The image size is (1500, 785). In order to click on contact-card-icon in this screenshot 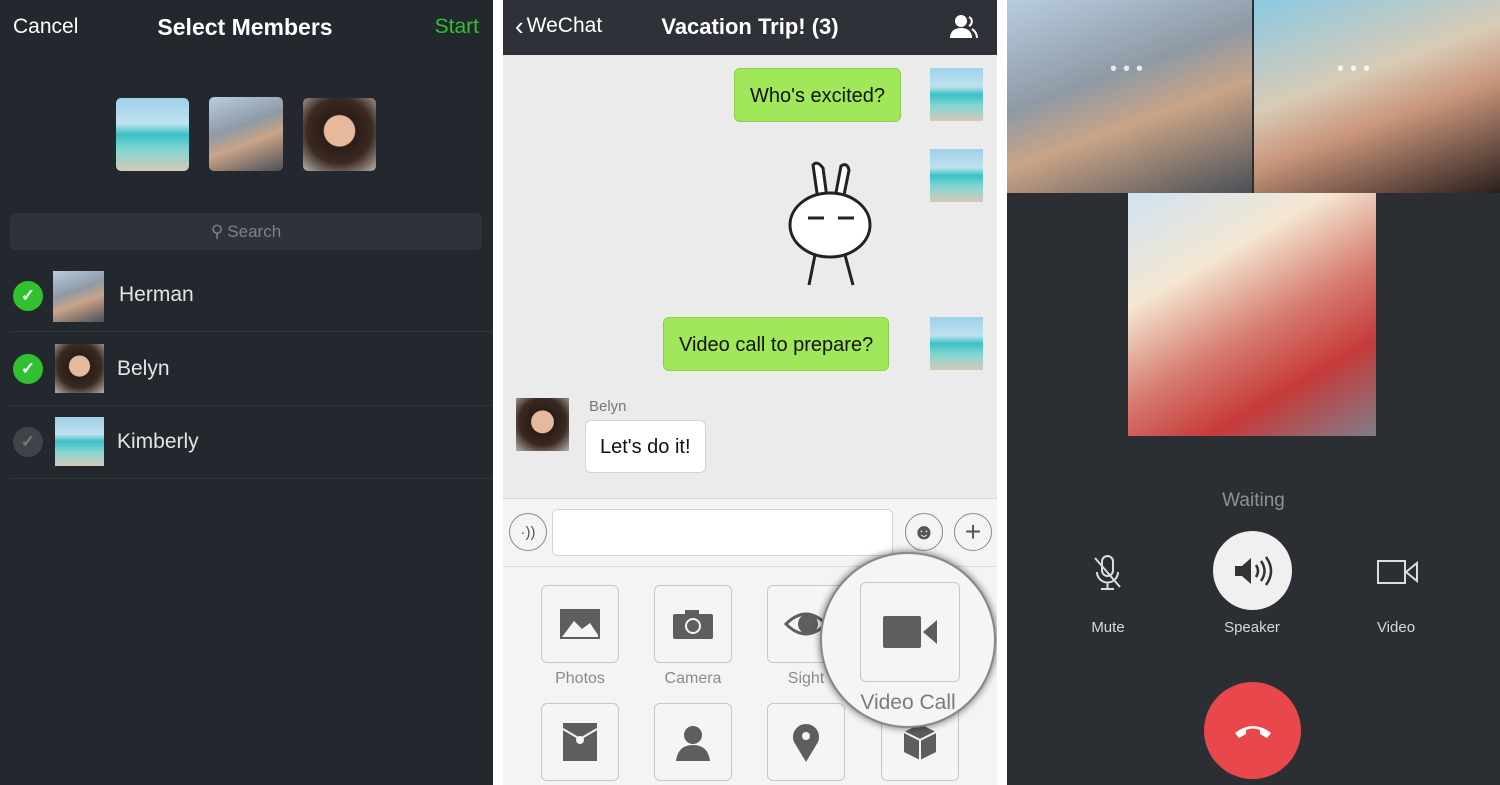, I will do `click(693, 743)`.